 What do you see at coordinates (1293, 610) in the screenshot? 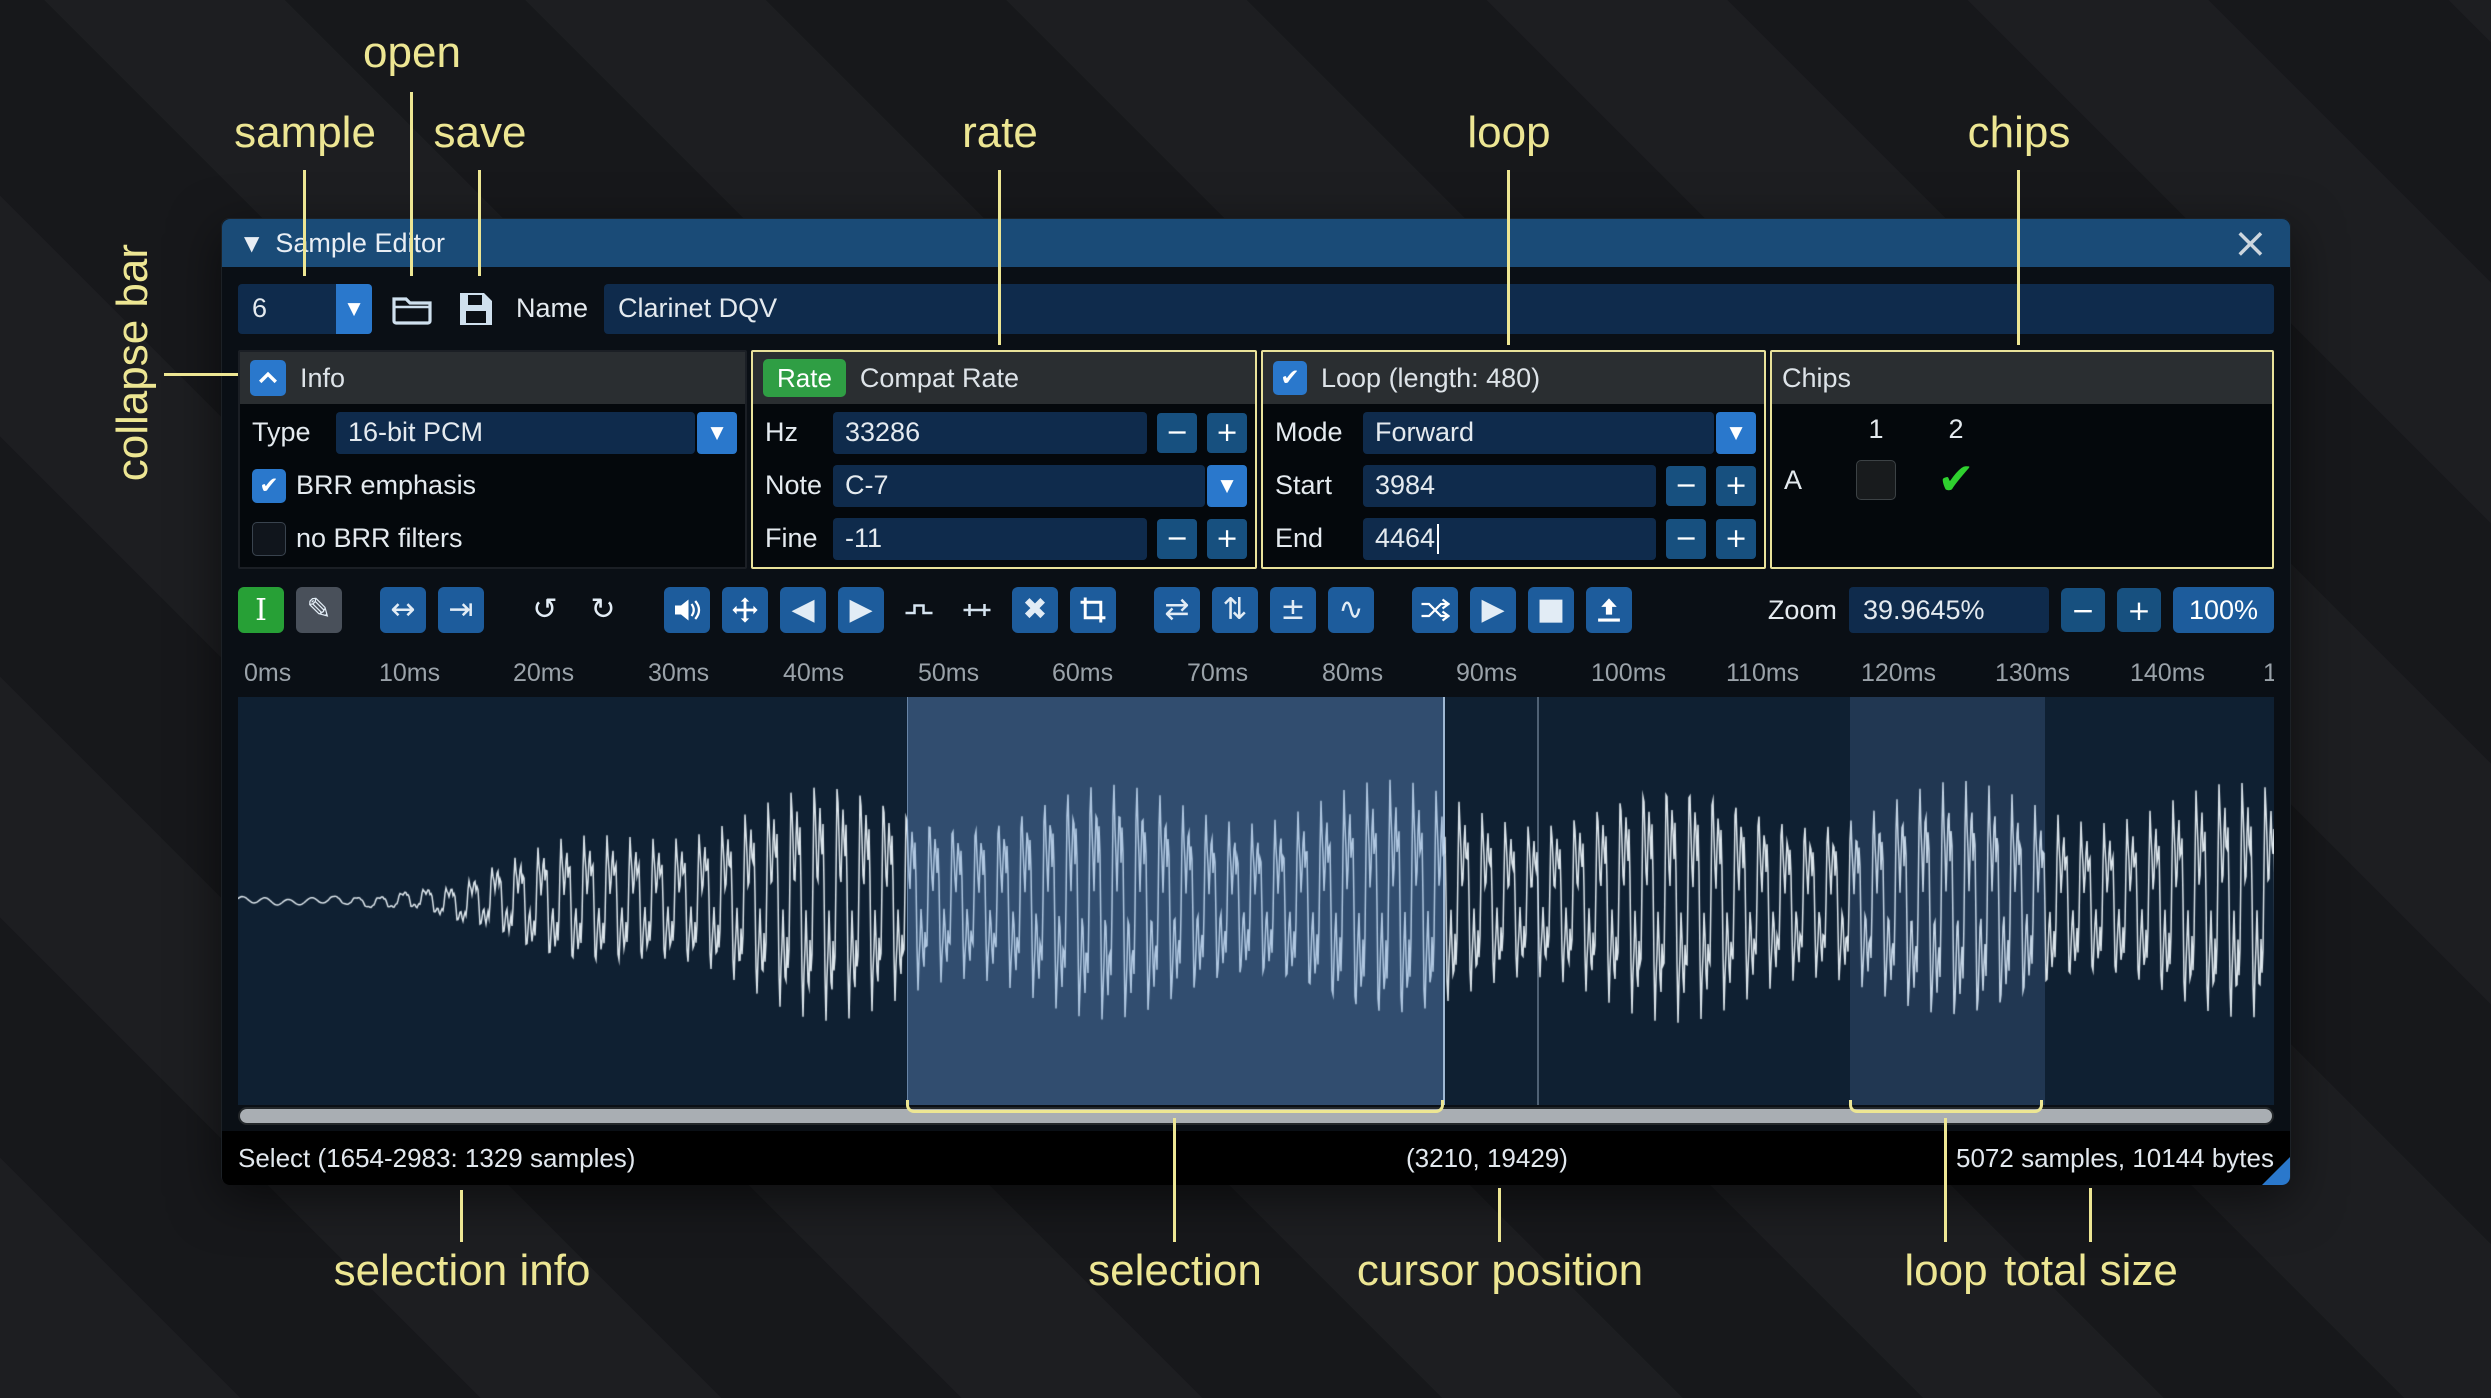
I see `sign-button: ±` at bounding box center [1293, 610].